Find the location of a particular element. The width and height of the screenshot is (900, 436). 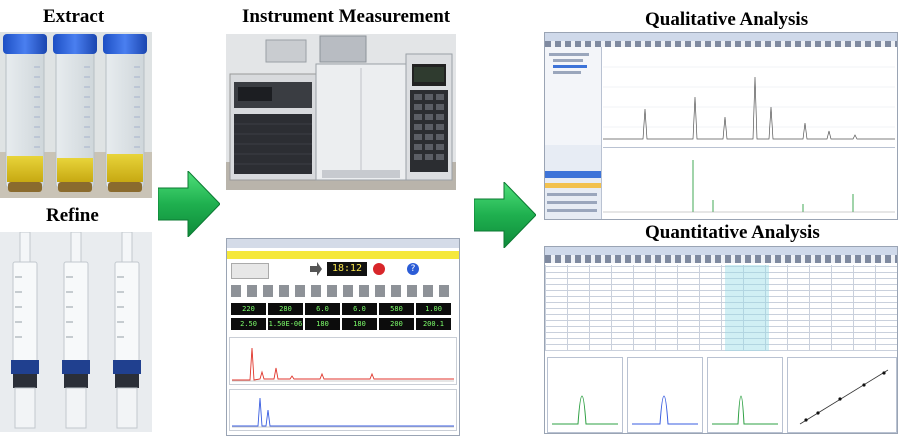

run-timer: 18:12 is located at coordinates (347, 269).